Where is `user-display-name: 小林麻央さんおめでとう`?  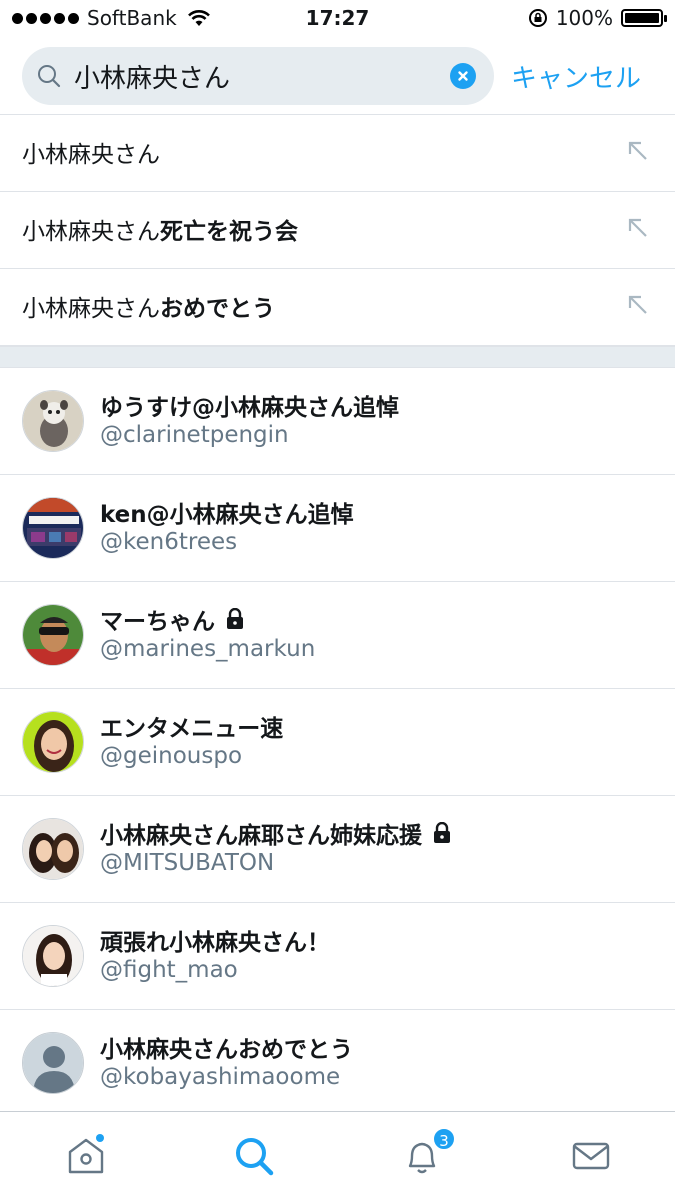 user-display-name: 小林麻央さんおめでとう is located at coordinates (226, 1050).